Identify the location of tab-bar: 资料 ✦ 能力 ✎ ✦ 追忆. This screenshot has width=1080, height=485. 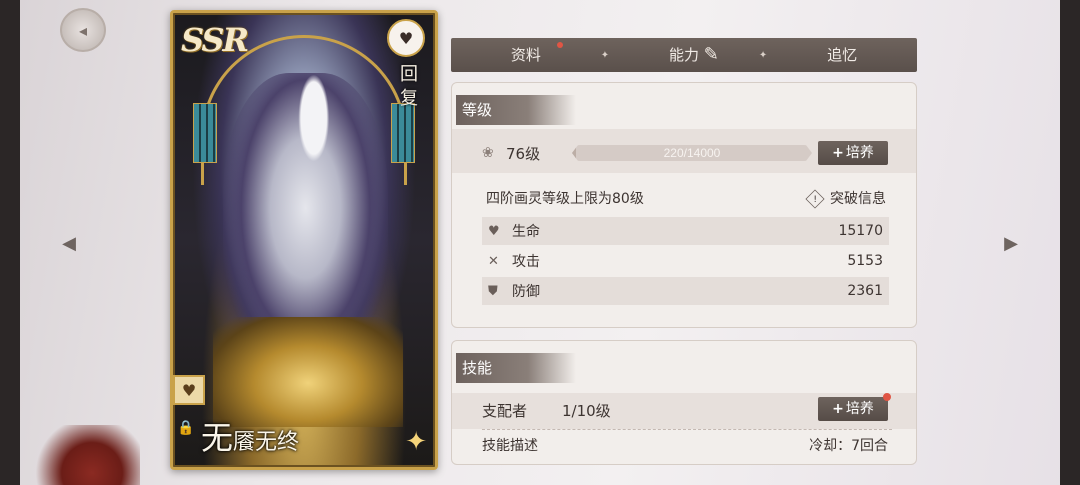
(684, 55).